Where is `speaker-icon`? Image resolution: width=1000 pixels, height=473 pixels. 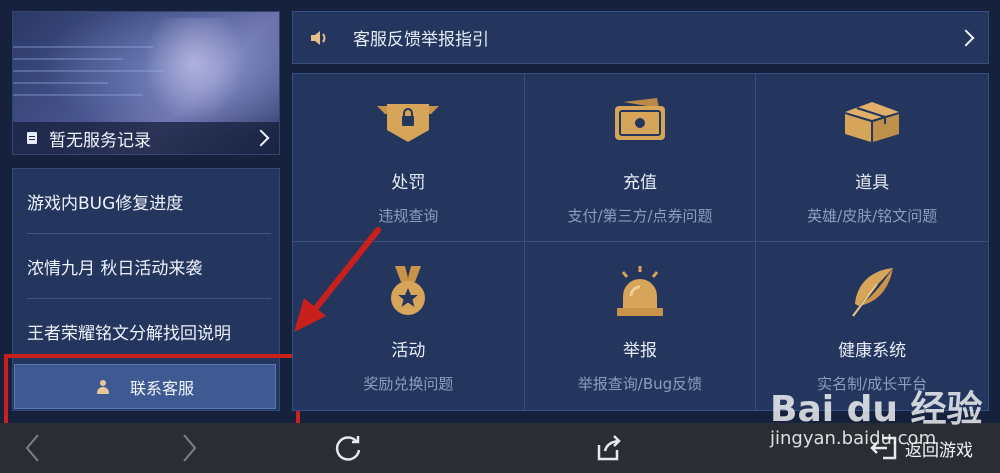
speaker-icon is located at coordinates (318, 37).